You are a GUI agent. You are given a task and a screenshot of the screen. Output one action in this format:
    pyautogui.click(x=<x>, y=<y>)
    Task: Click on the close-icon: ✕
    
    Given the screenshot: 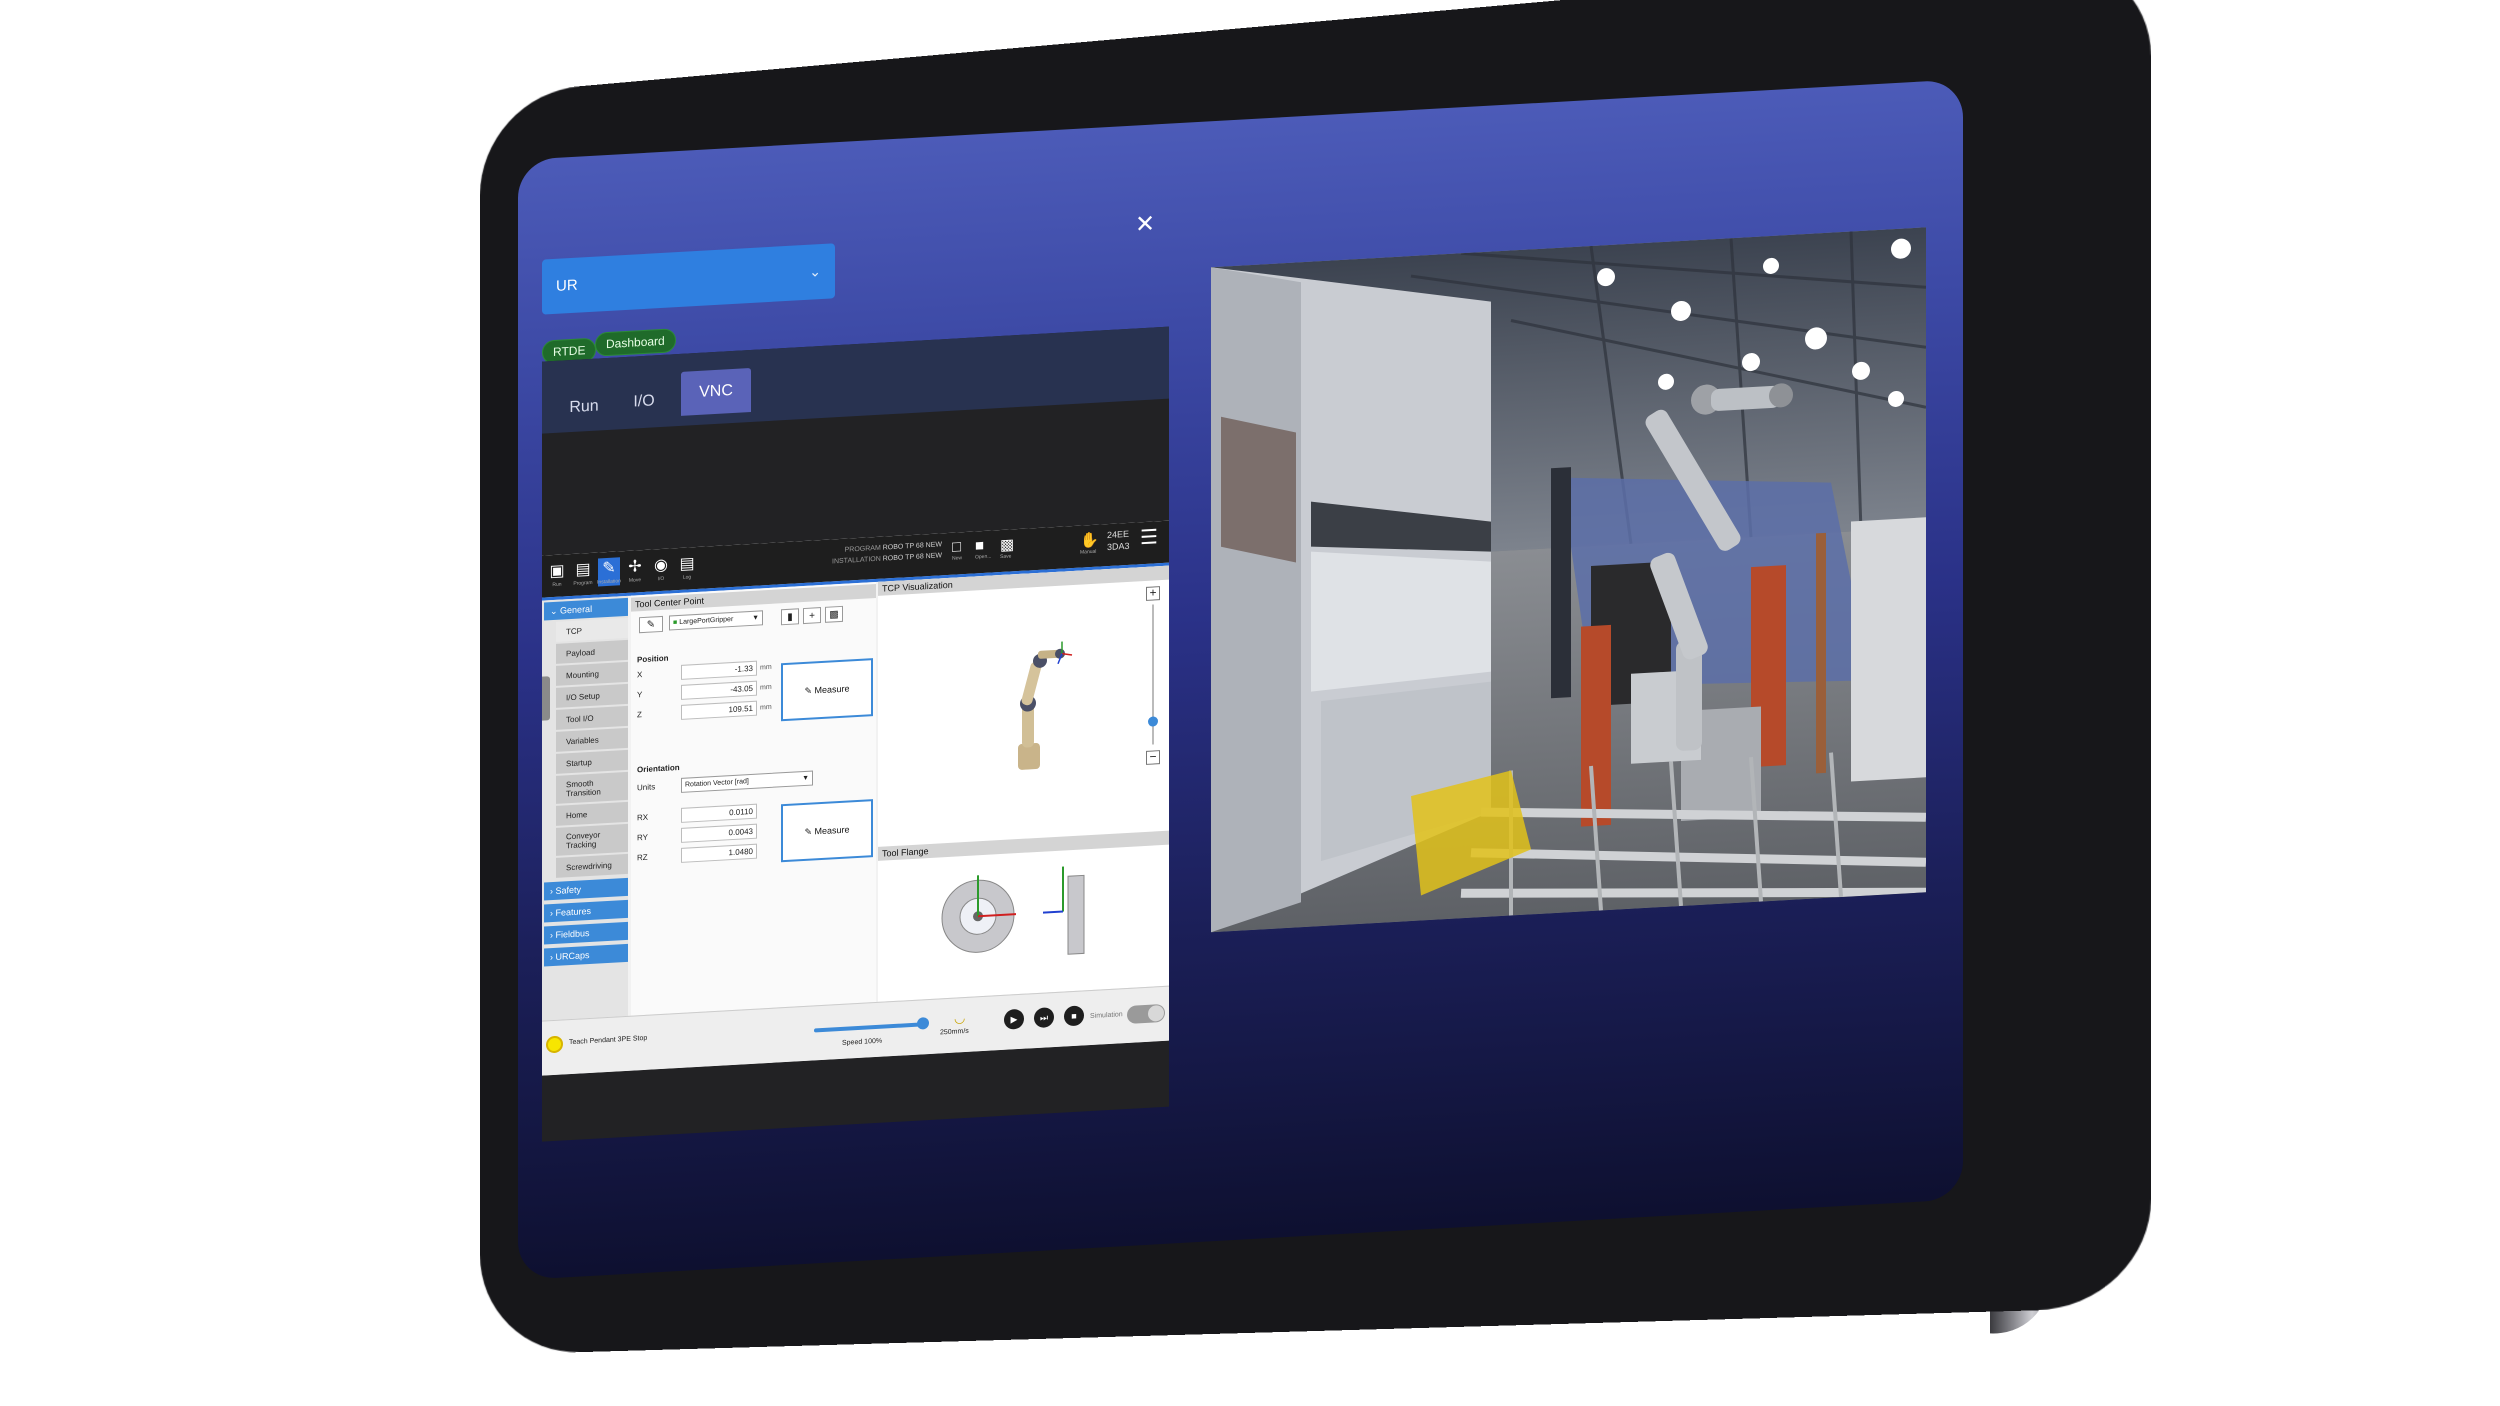 What is the action you would take?
    pyautogui.click(x=1145, y=224)
    